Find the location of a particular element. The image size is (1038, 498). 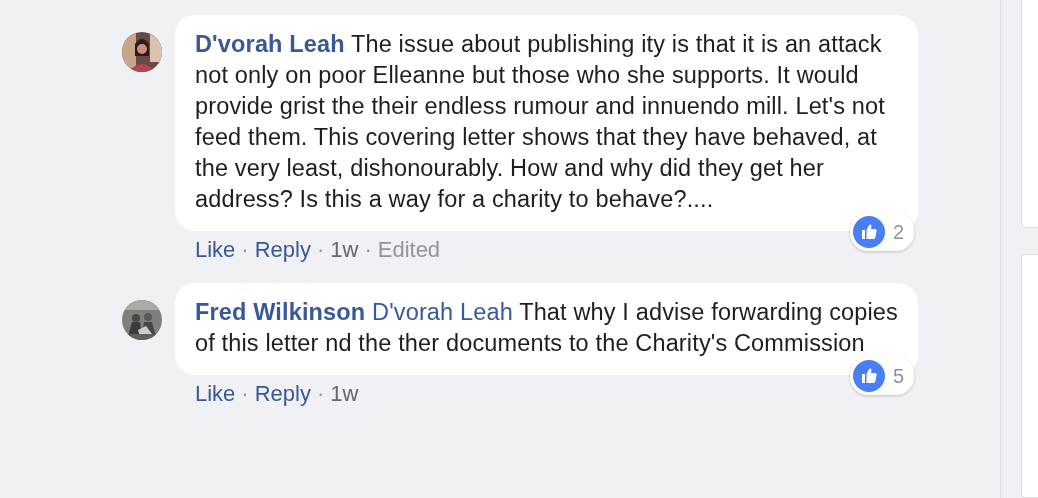

edited-label: Edited is located at coordinates (409, 250).